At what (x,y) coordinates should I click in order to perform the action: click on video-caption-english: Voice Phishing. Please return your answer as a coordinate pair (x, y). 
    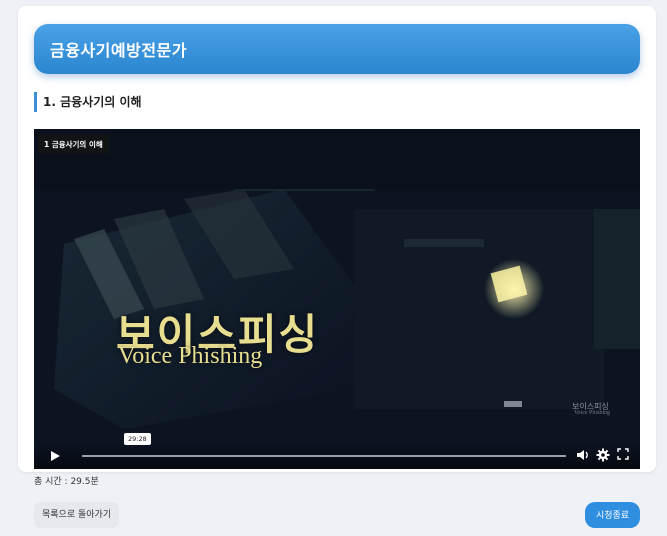
    Looking at the image, I should click on (190, 356).